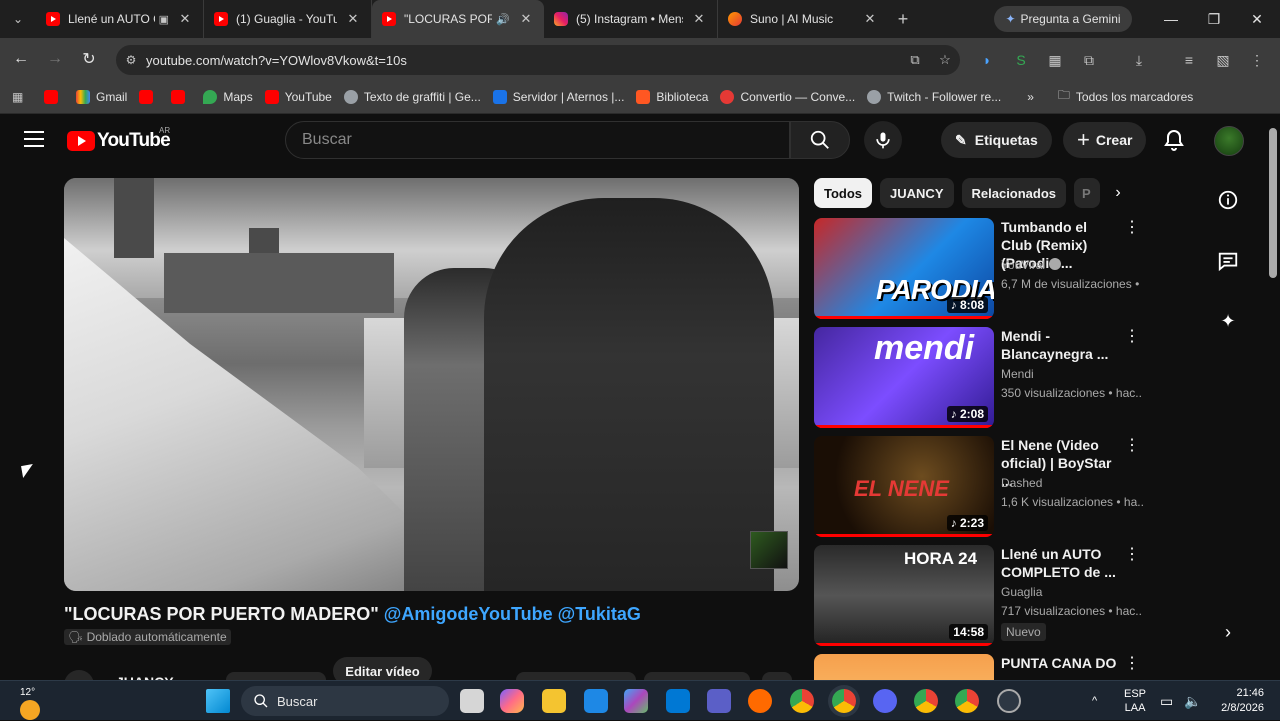  What do you see at coordinates (1055, 60) in the screenshot?
I see `extension-icon: ▦` at bounding box center [1055, 60].